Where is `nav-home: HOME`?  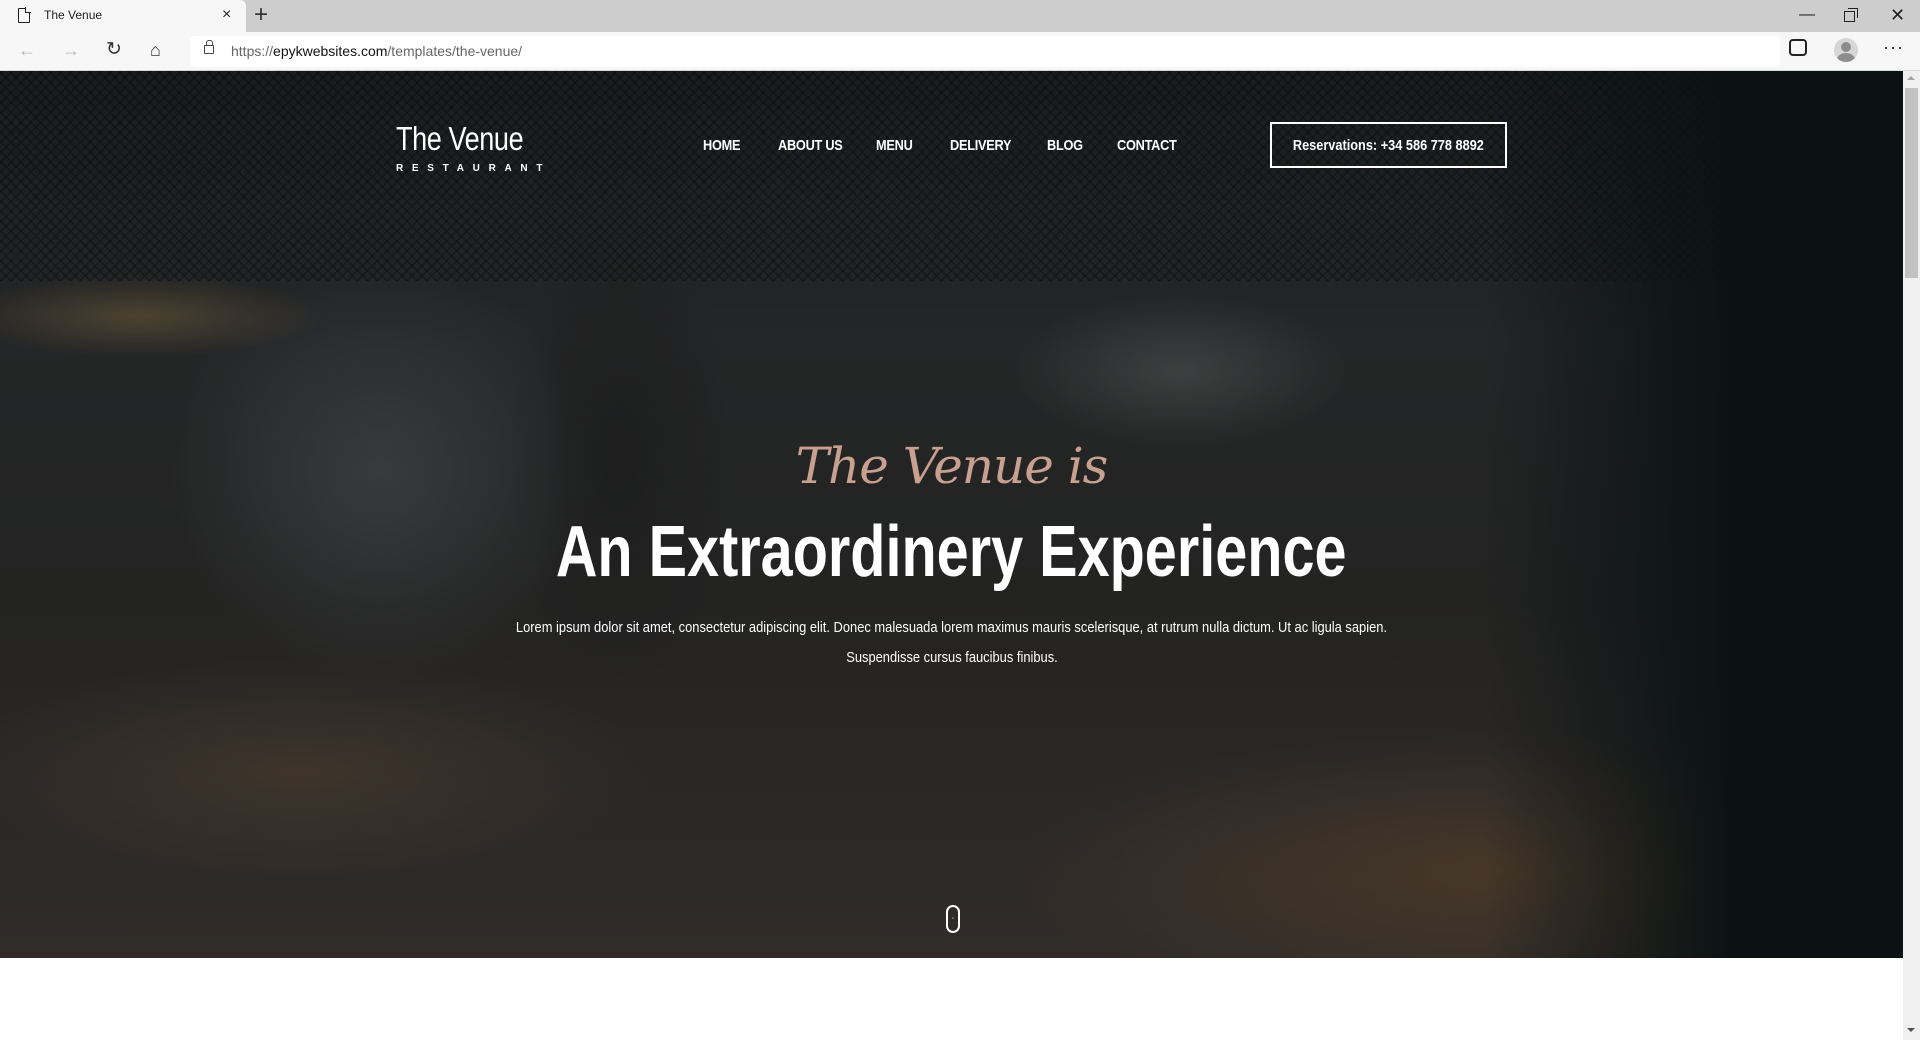
nav-home: HOME is located at coordinates (735, 145).